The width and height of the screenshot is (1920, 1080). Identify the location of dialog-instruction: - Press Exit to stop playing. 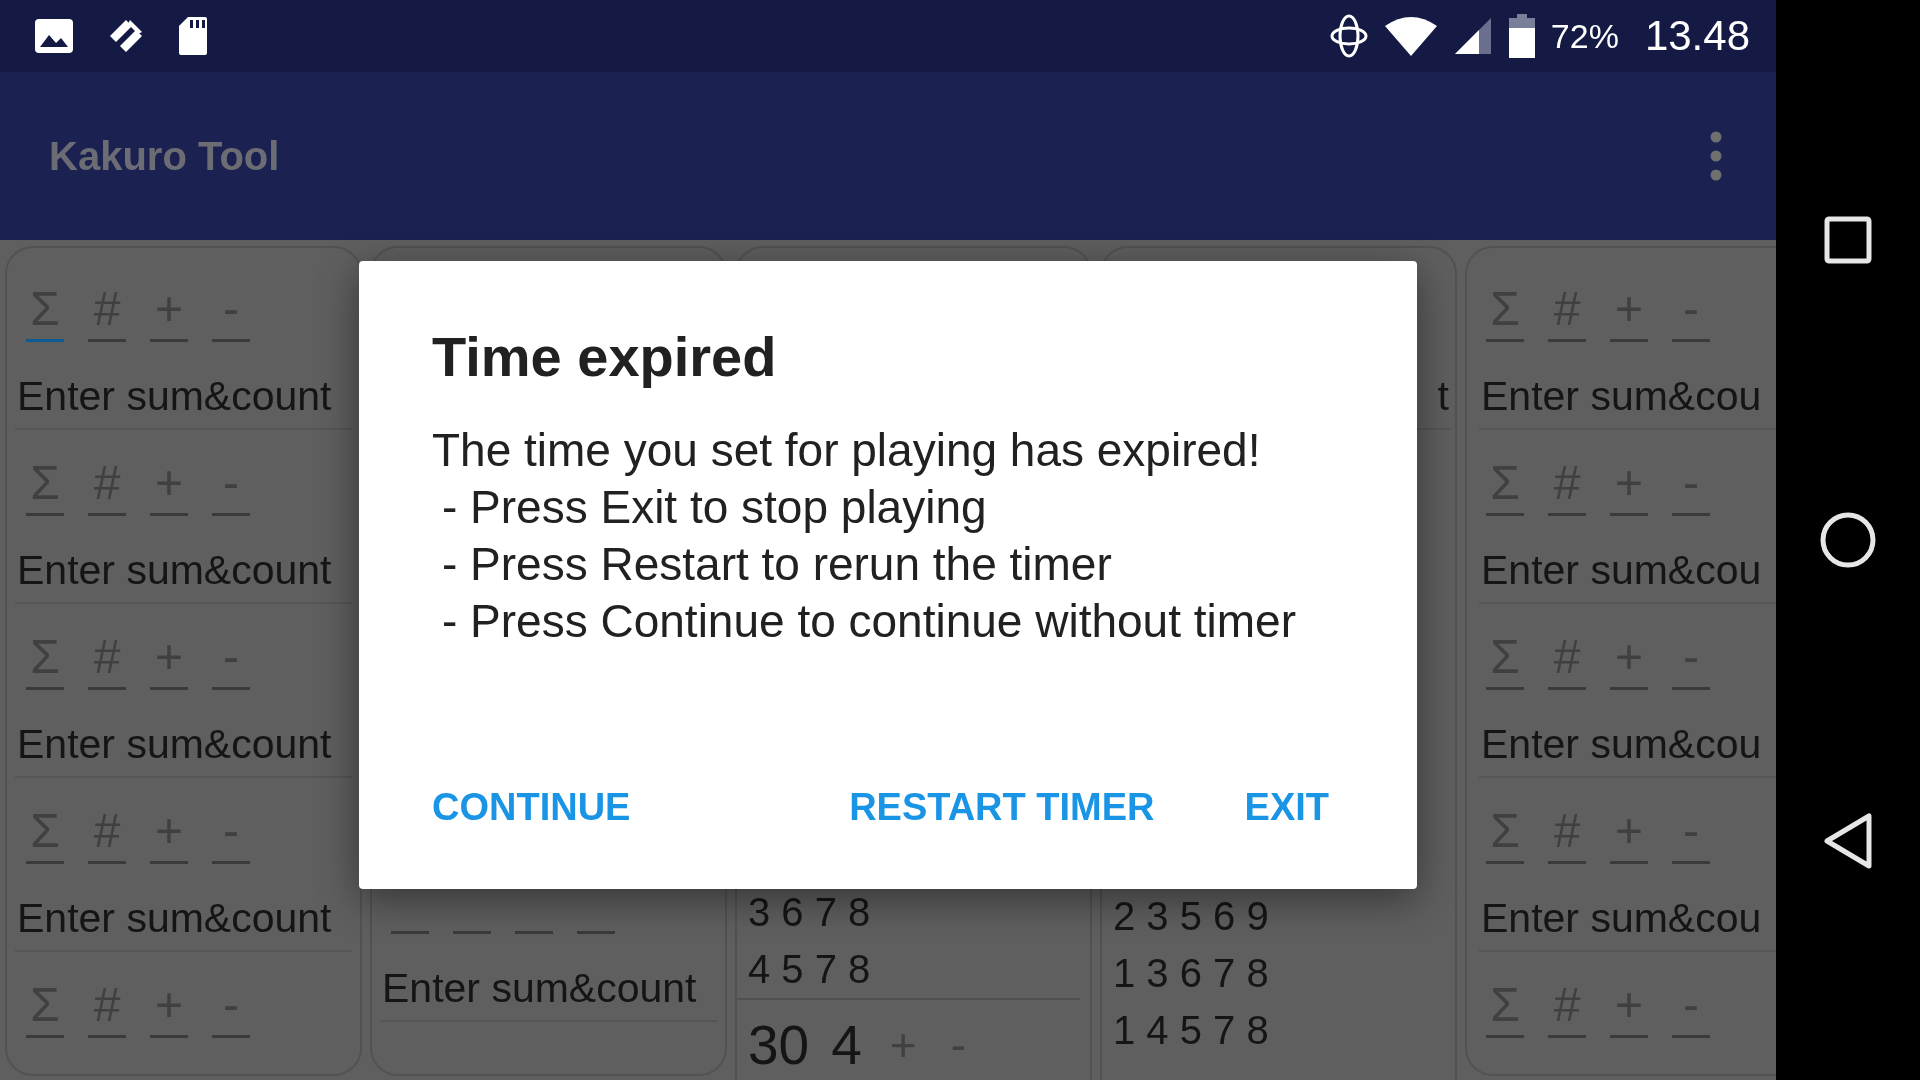
(714, 507).